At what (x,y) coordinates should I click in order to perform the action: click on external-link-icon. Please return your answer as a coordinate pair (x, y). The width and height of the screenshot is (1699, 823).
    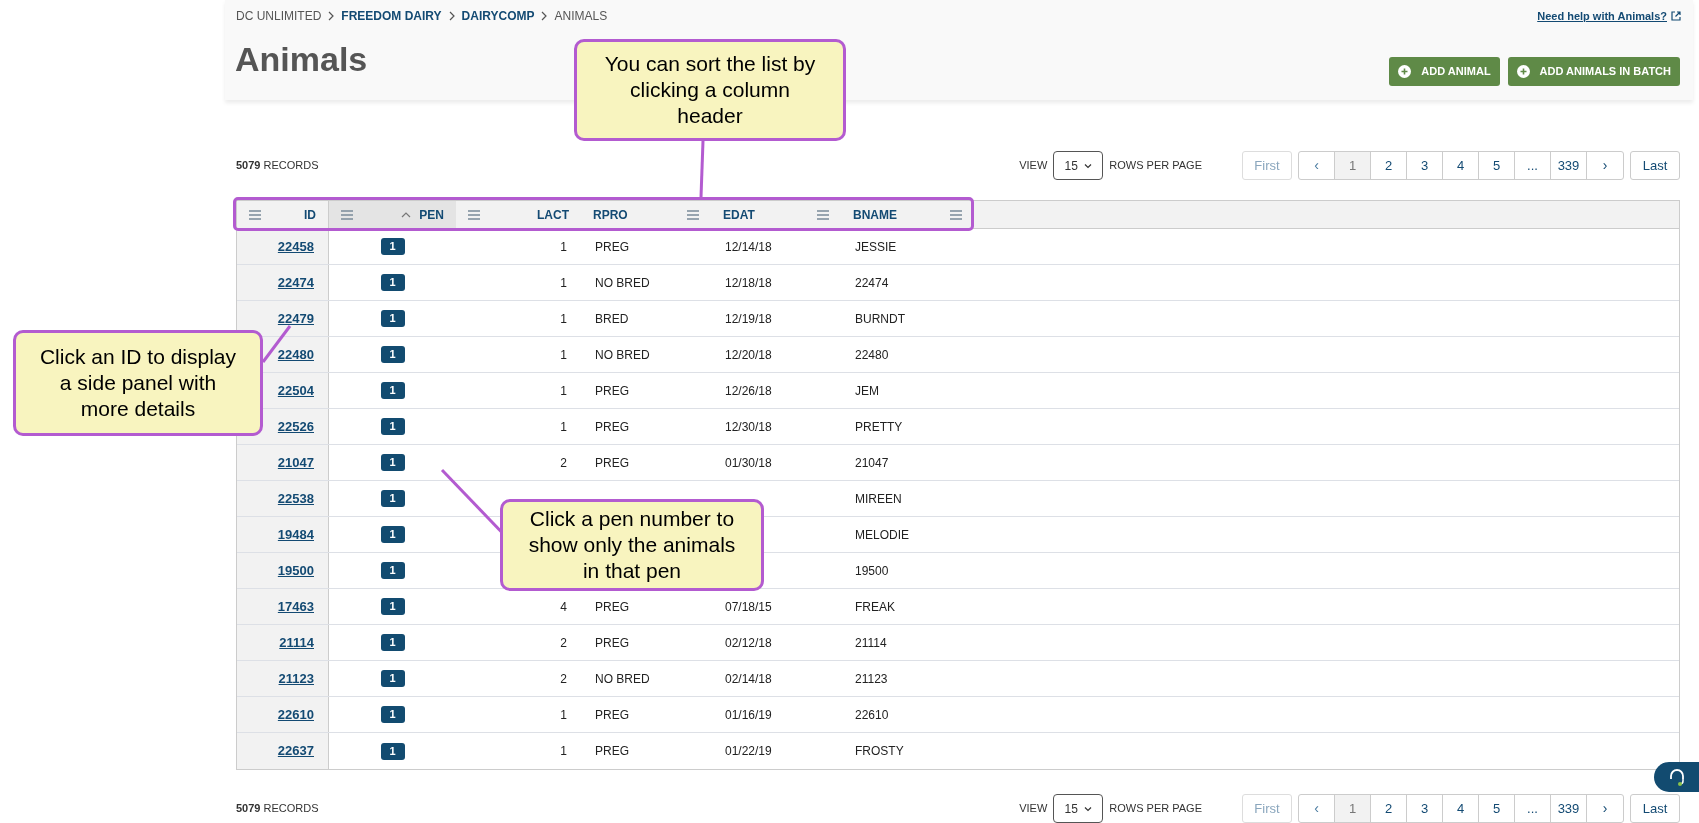
    Looking at the image, I should click on (1676, 16).